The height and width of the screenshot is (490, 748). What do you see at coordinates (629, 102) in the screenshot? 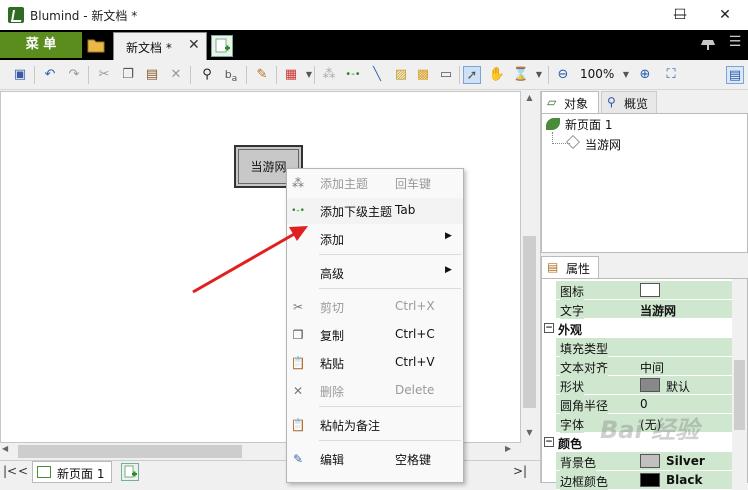
I see `tab-overview: ⚲ 概览` at bounding box center [629, 102].